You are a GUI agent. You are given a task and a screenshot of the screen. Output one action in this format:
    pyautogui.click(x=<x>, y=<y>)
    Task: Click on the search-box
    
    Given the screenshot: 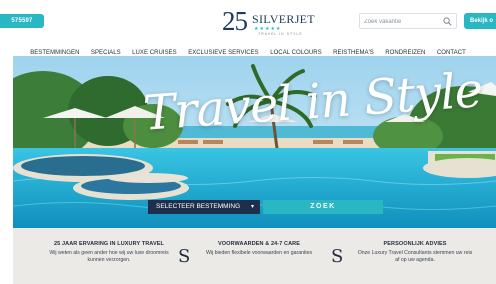 What is the action you would take?
    pyautogui.click(x=408, y=21)
    